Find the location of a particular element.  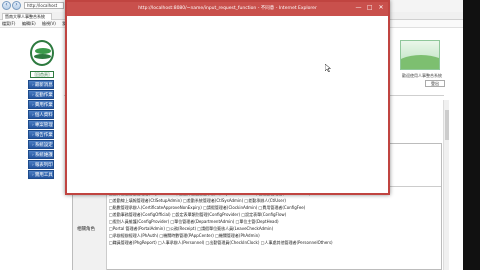

sidebar-item-attendance: ›差勤作業 is located at coordinates (41, 94).